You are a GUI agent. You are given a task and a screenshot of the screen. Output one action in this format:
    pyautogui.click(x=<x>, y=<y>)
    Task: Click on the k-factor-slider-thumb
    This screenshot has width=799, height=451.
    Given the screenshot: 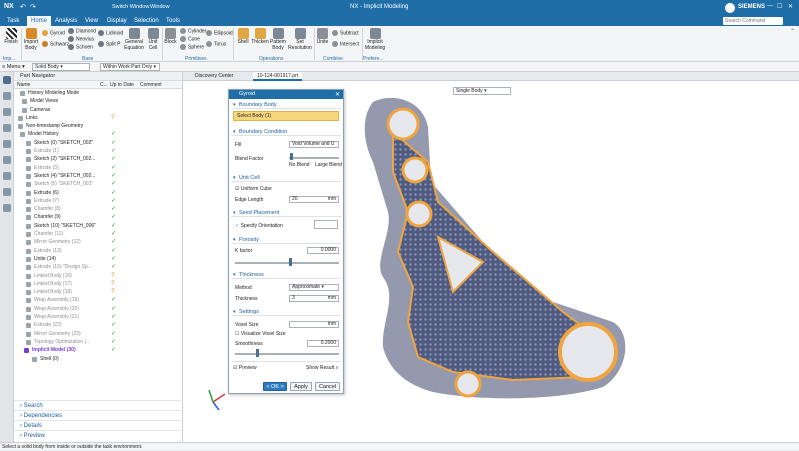 What is the action you would take?
    pyautogui.click(x=291, y=262)
    